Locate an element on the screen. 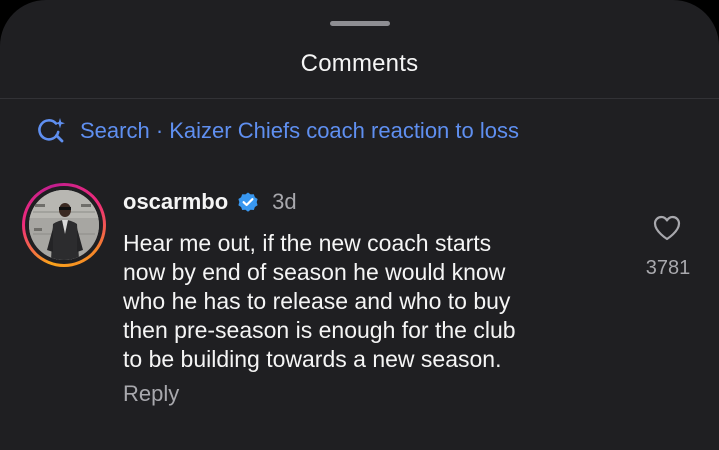 The width and height of the screenshot is (719, 450). sheet-title: Comments is located at coordinates (359, 63).